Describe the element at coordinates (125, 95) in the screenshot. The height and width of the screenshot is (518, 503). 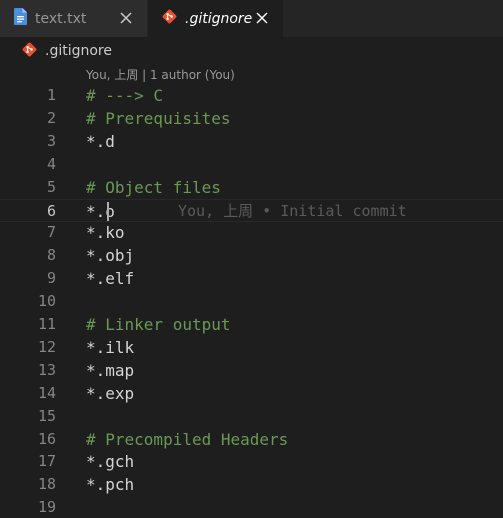
I see `code-text: # ---> C` at that location.